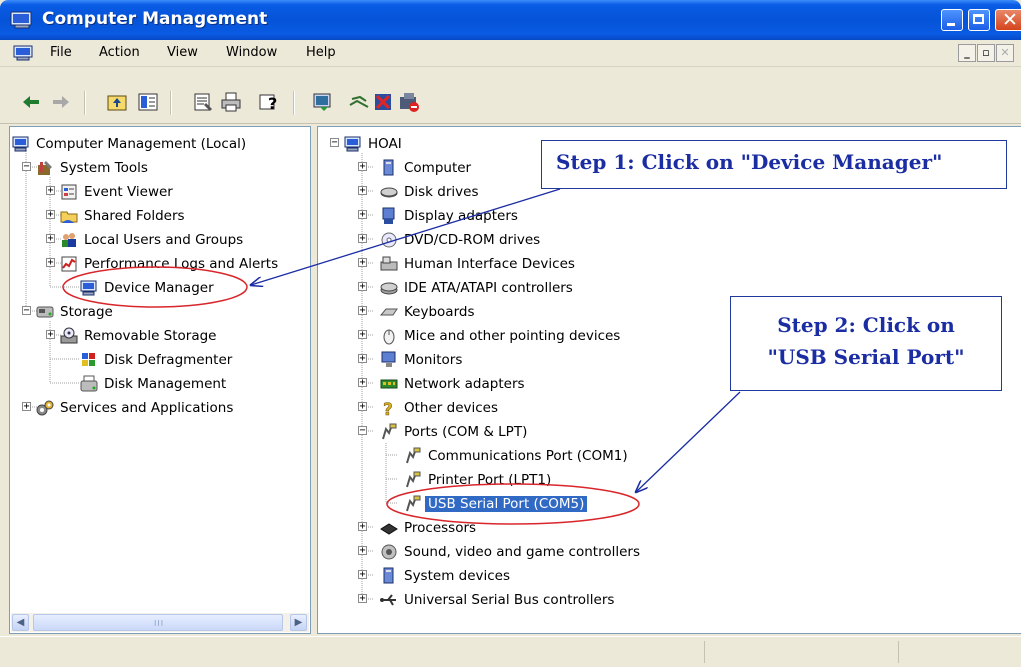  Describe the element at coordinates (510, 20) in the screenshot. I see `title-bar: Computer Management ✕` at that location.